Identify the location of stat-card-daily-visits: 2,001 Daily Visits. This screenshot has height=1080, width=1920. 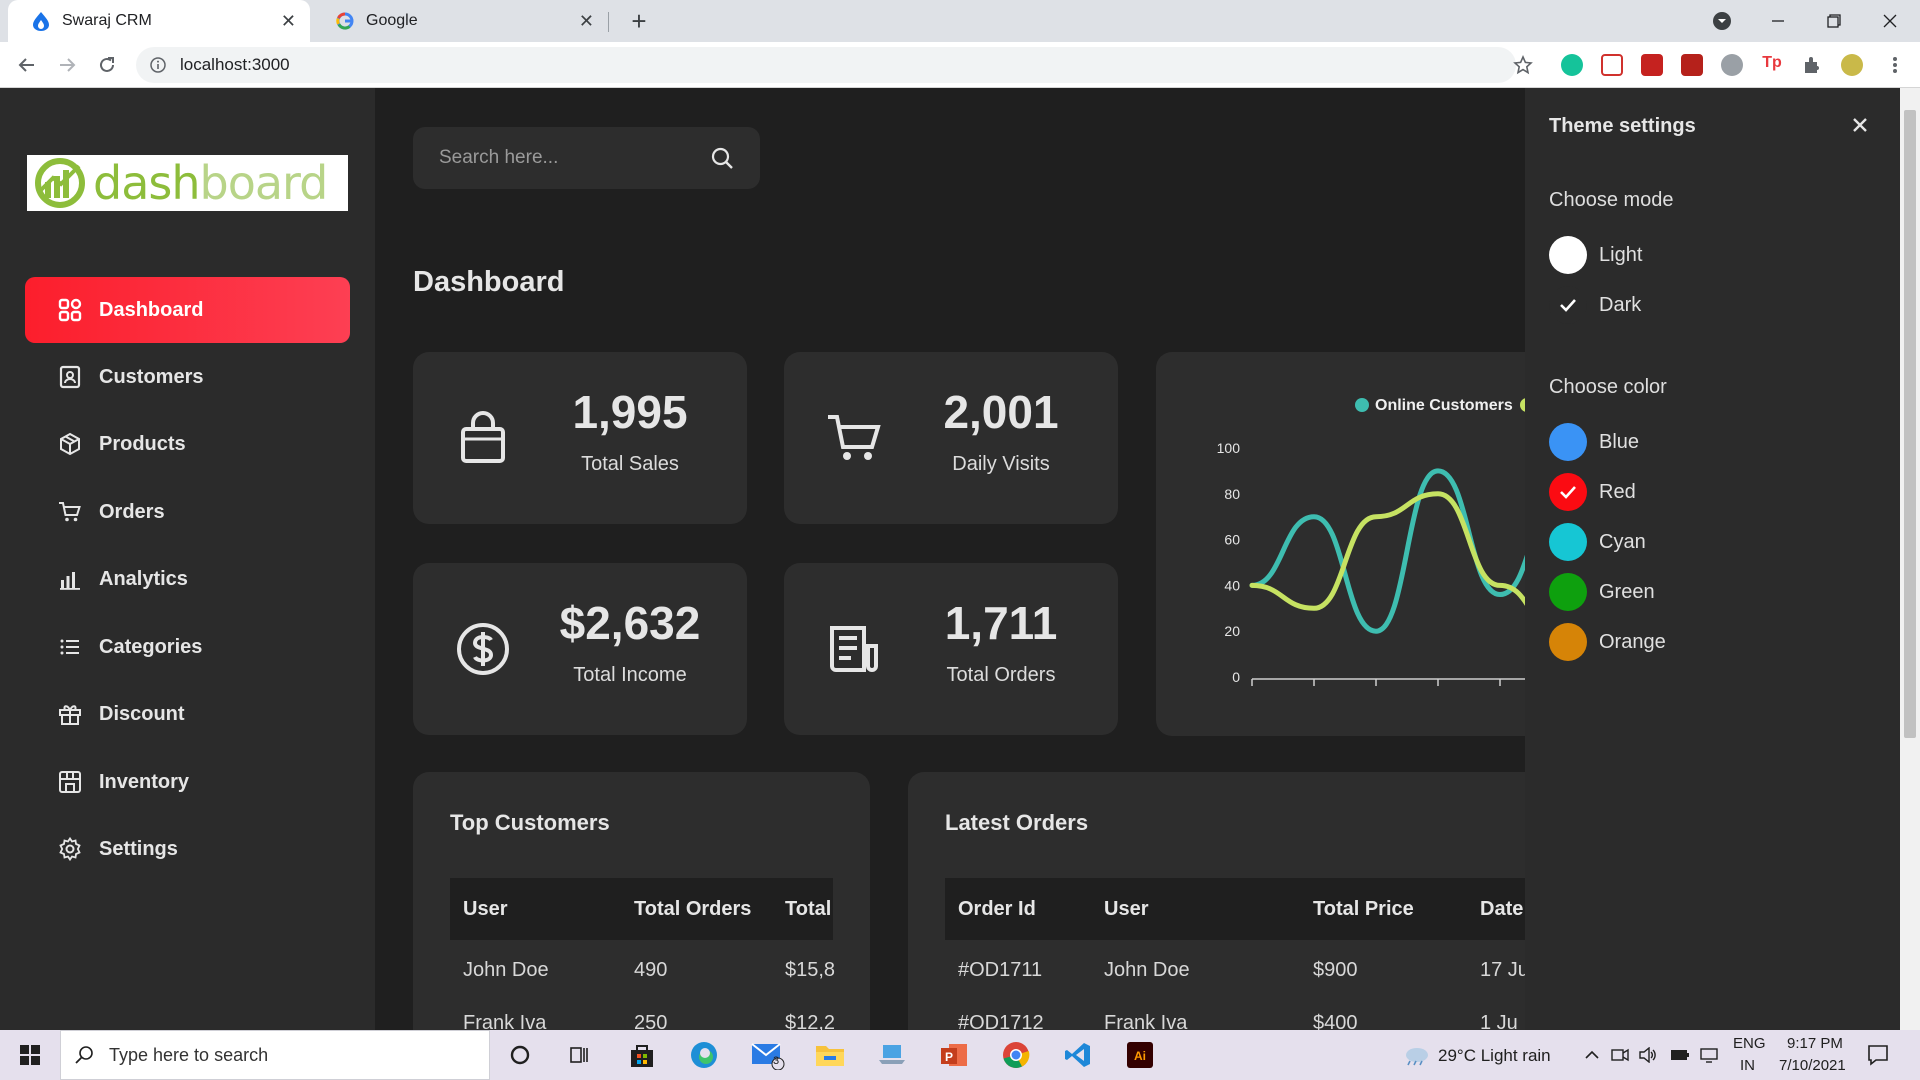
(951, 438).